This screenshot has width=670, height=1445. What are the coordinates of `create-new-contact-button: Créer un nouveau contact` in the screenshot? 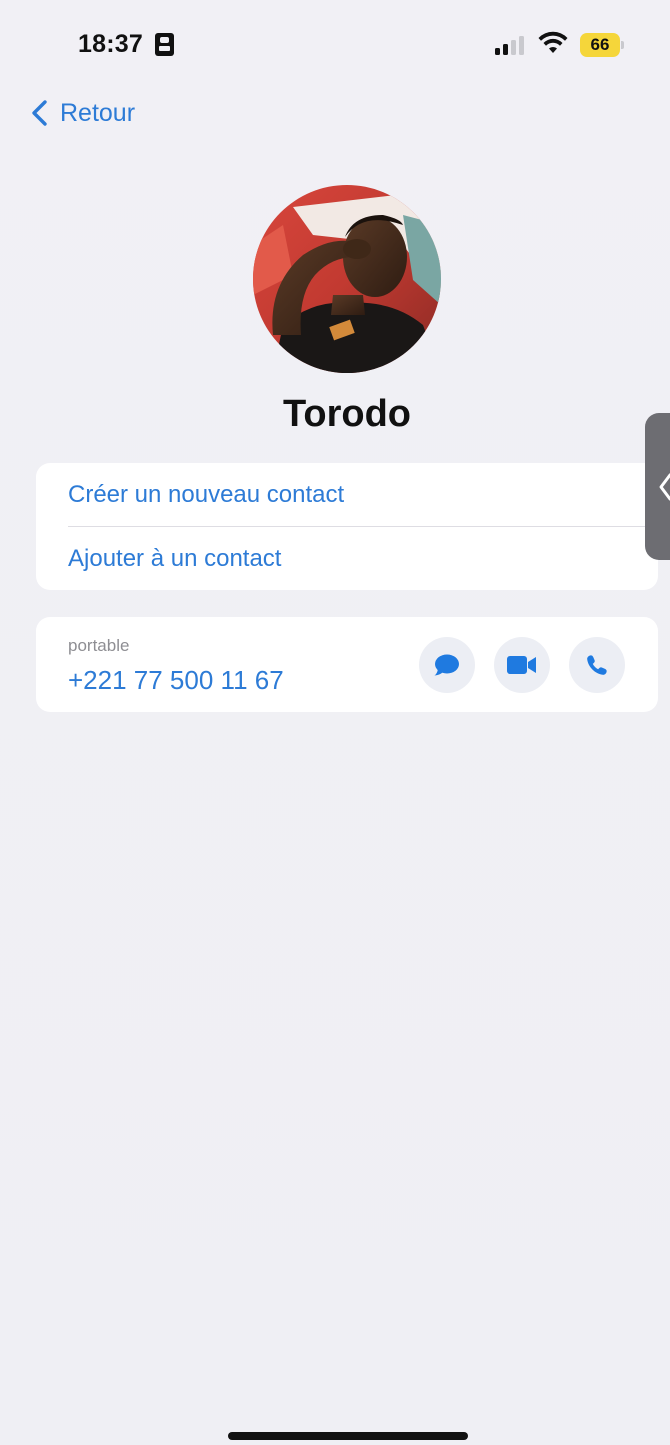 It's located at (363, 494).